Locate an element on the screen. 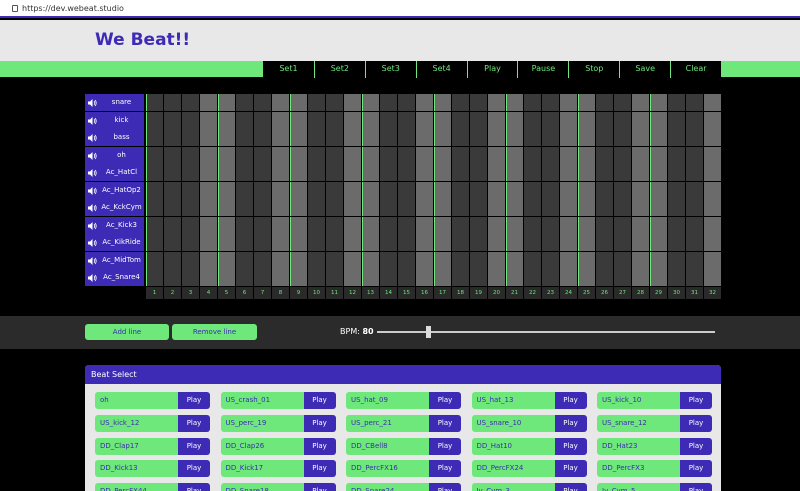 The width and height of the screenshot is (800, 491). beat-name: DD_PercFX3 is located at coordinates (638, 469).